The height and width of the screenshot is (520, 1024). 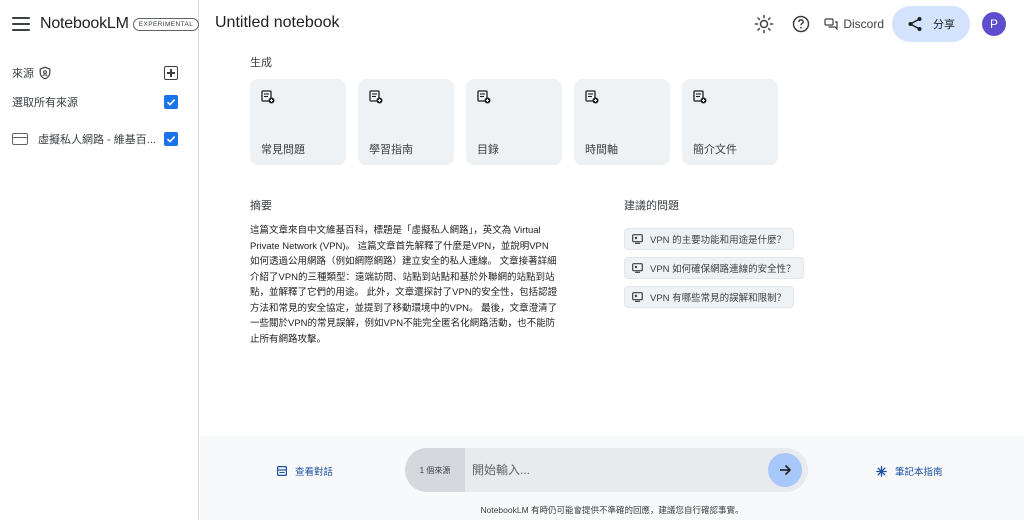 What do you see at coordinates (730, 122) in the screenshot?
I see `generate-card-briefing: 簡介文件` at bounding box center [730, 122].